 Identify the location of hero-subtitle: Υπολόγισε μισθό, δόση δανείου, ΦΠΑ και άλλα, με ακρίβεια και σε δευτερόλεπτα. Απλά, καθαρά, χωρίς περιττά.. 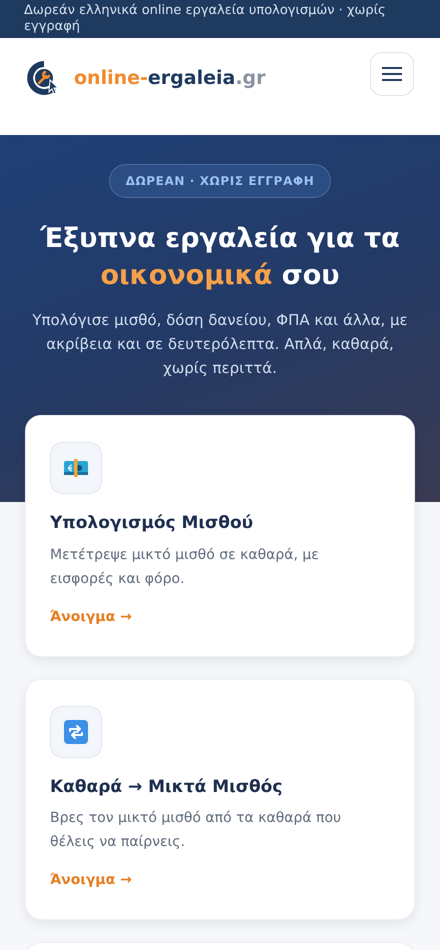
(220, 344).